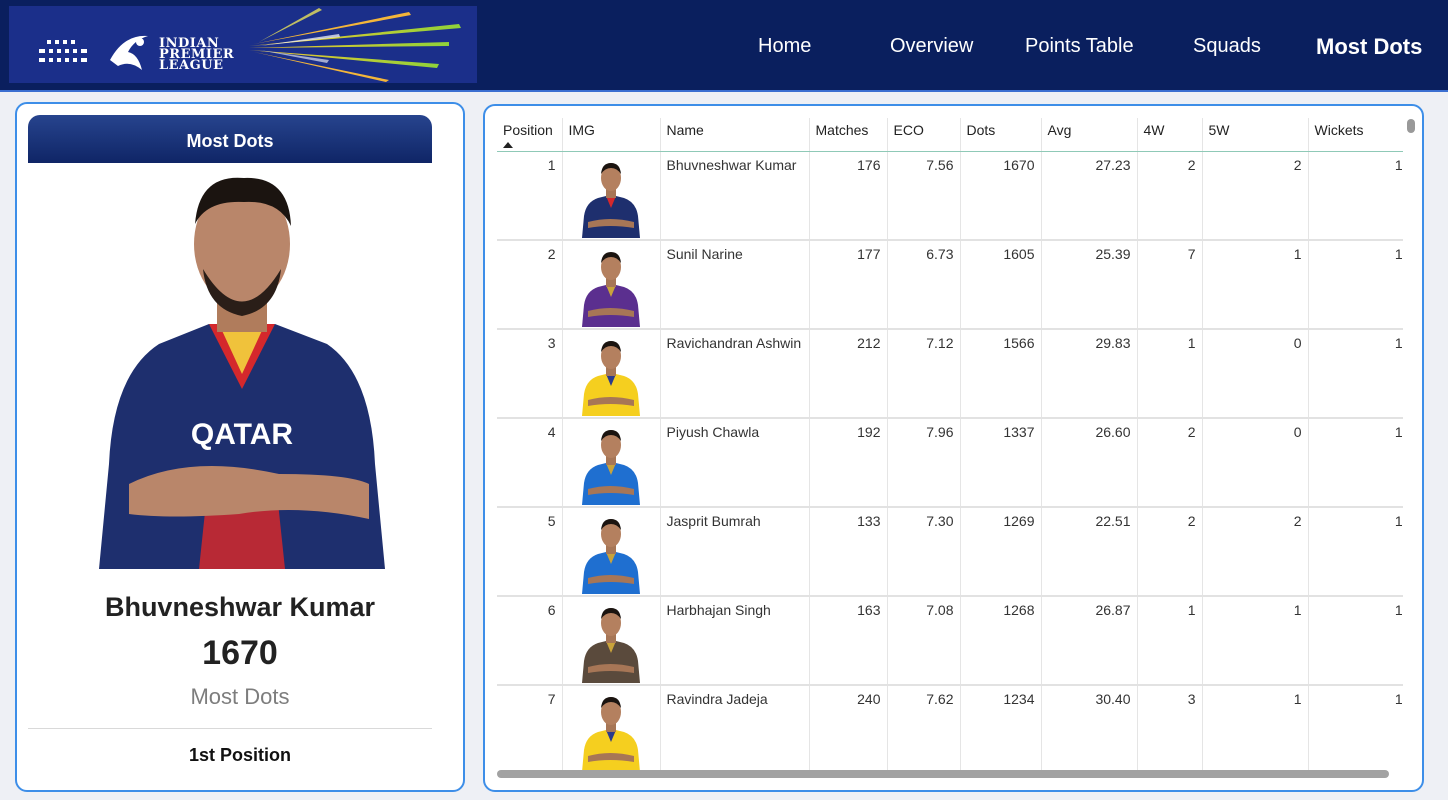 The height and width of the screenshot is (800, 1448). Describe the element at coordinates (1001, 463) in the screenshot. I see `cell-dots: 1337` at that location.